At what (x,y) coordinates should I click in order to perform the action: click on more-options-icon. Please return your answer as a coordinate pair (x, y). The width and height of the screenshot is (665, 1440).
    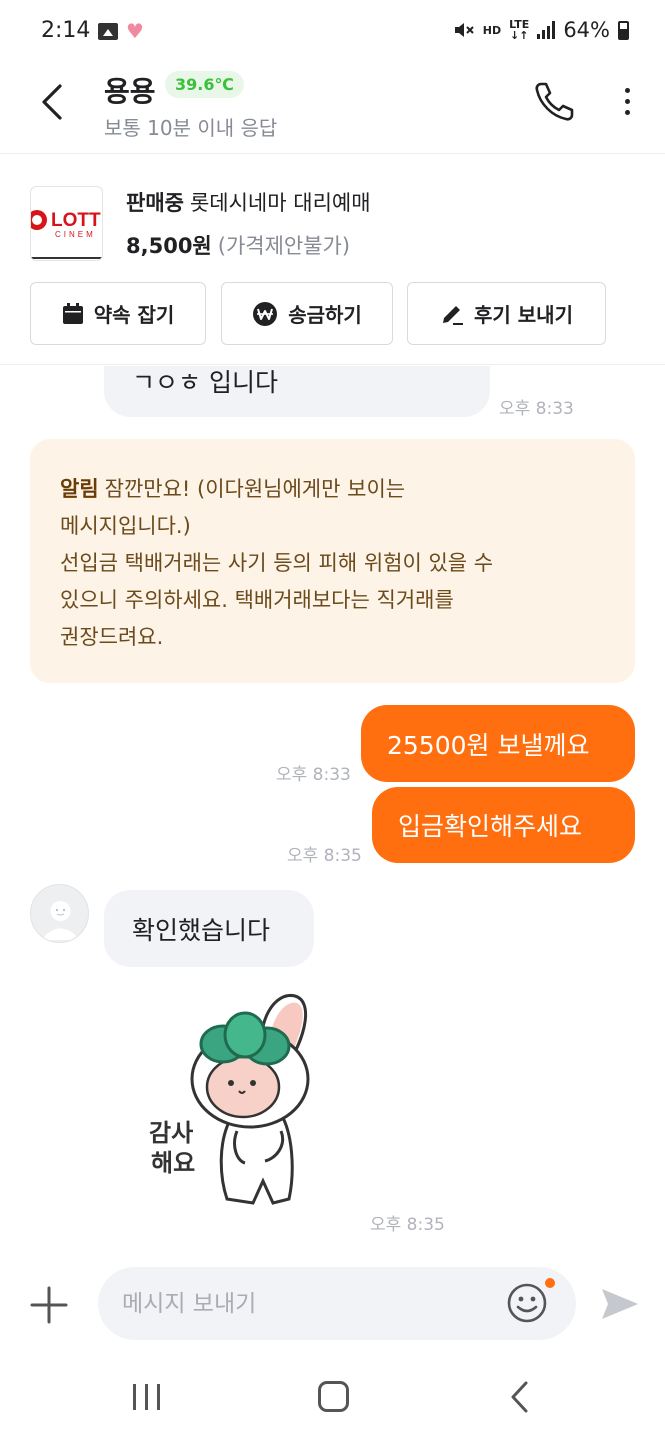
    Looking at the image, I should click on (627, 102).